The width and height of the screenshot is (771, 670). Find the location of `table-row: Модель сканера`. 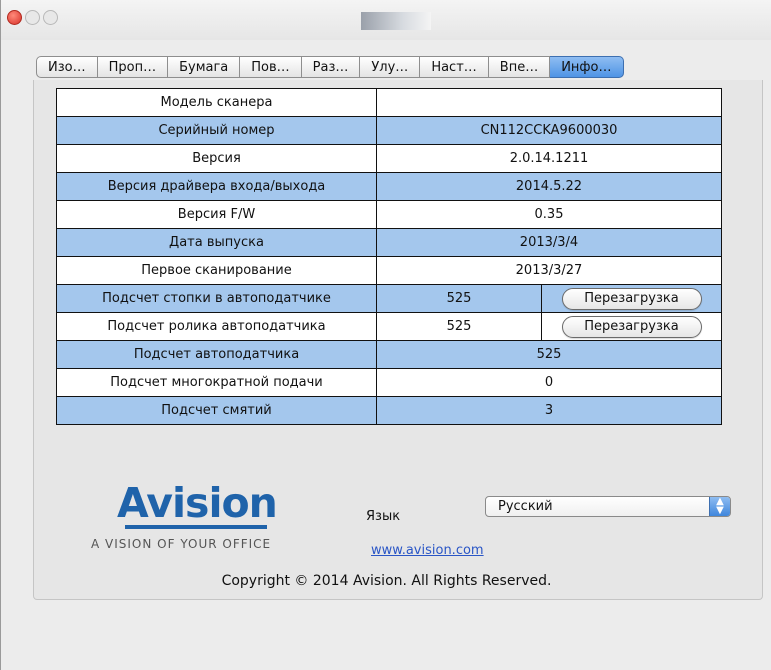

table-row: Модель сканера is located at coordinates (389, 102).